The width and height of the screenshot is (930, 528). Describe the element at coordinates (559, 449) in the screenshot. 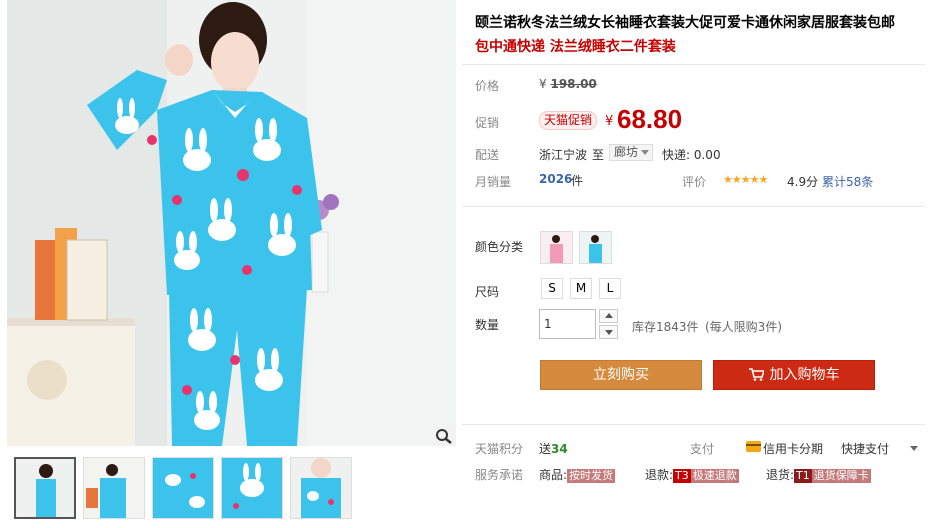

I see `points-number: 34` at that location.